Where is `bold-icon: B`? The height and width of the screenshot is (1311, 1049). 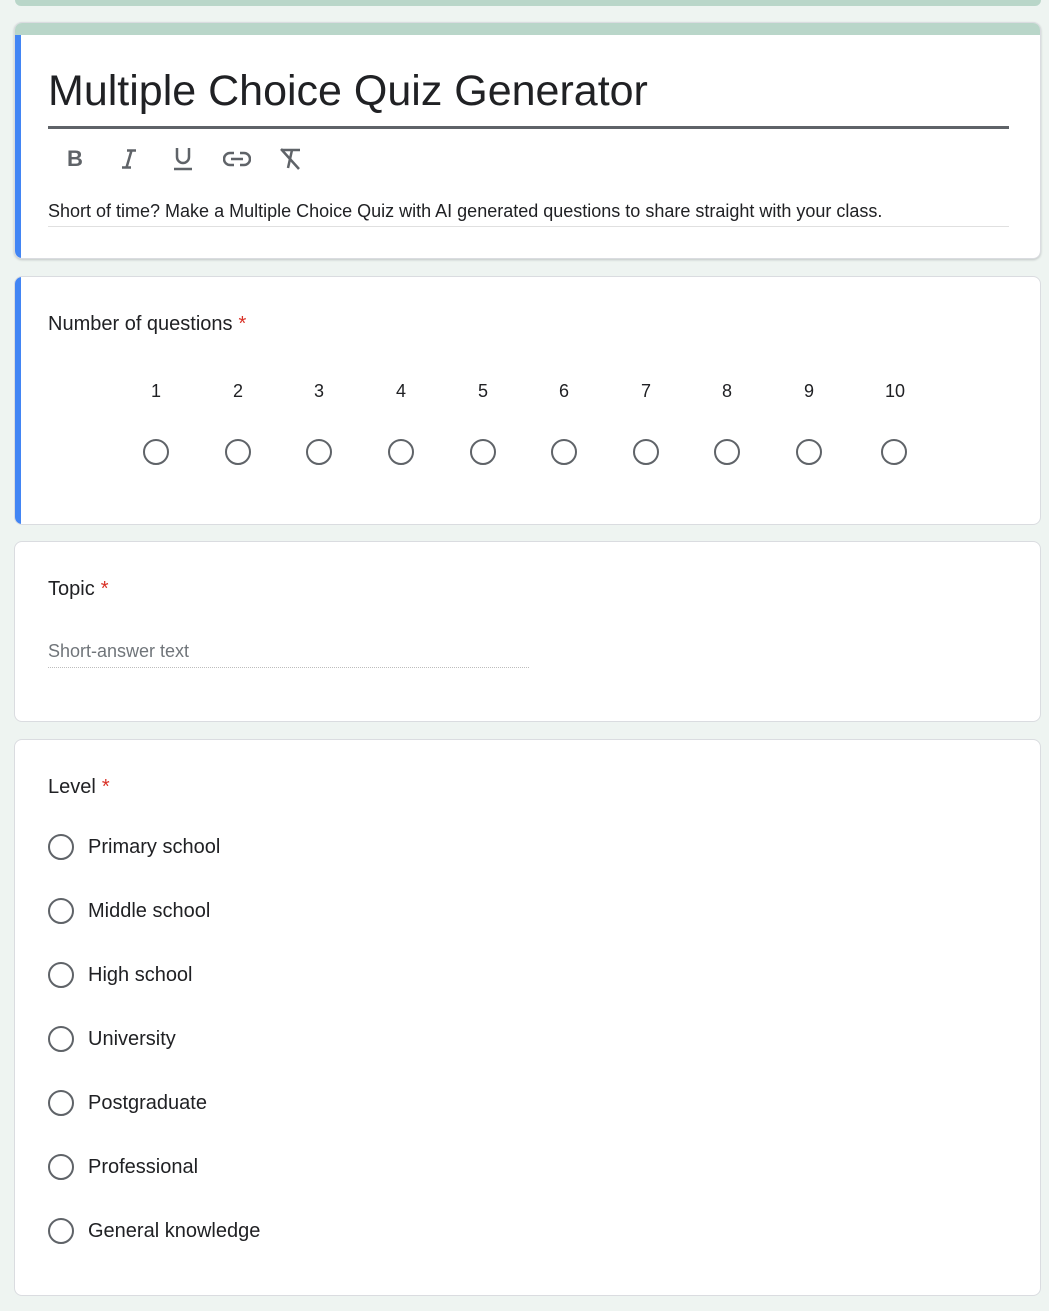
bold-icon: B is located at coordinates (75, 158).